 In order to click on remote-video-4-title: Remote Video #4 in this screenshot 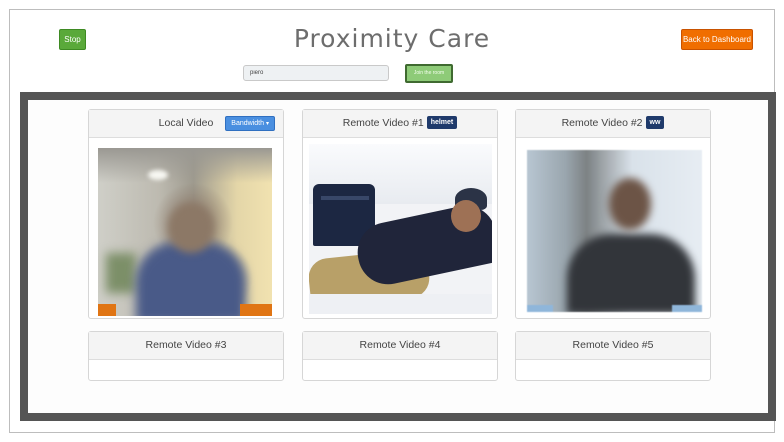, I will do `click(400, 345)`.